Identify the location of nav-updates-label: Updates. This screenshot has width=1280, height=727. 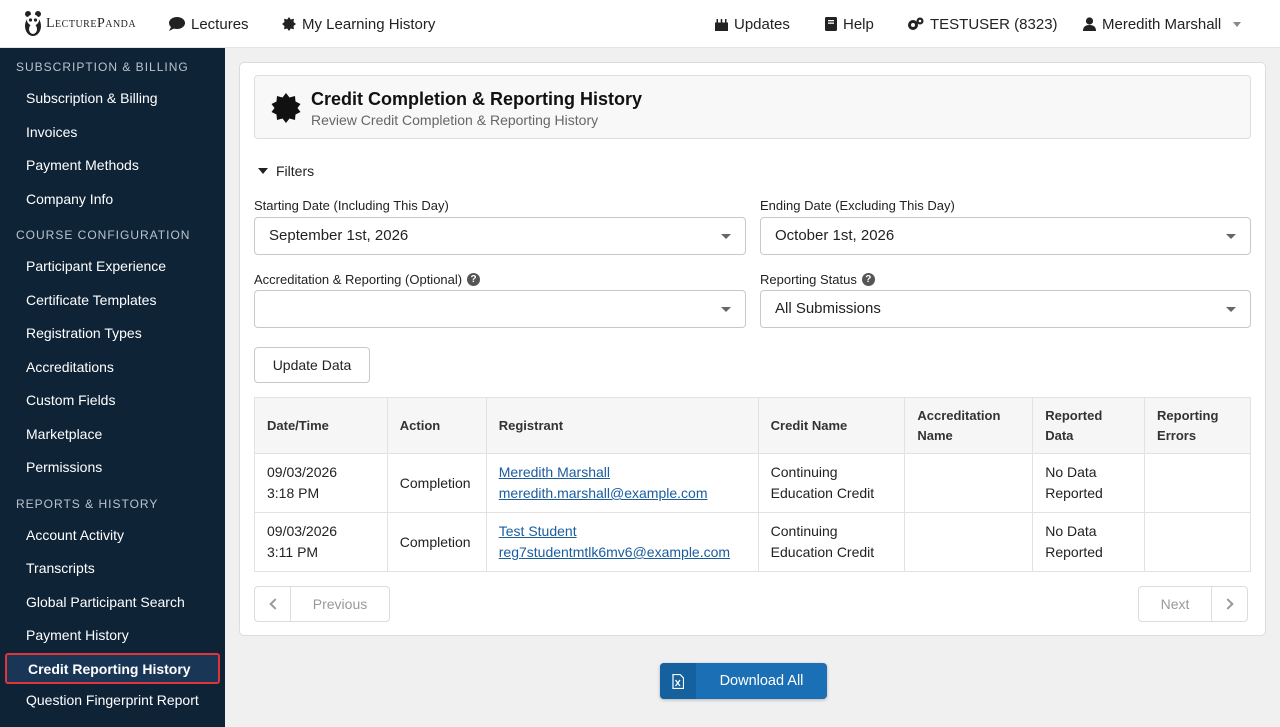
(762, 24).